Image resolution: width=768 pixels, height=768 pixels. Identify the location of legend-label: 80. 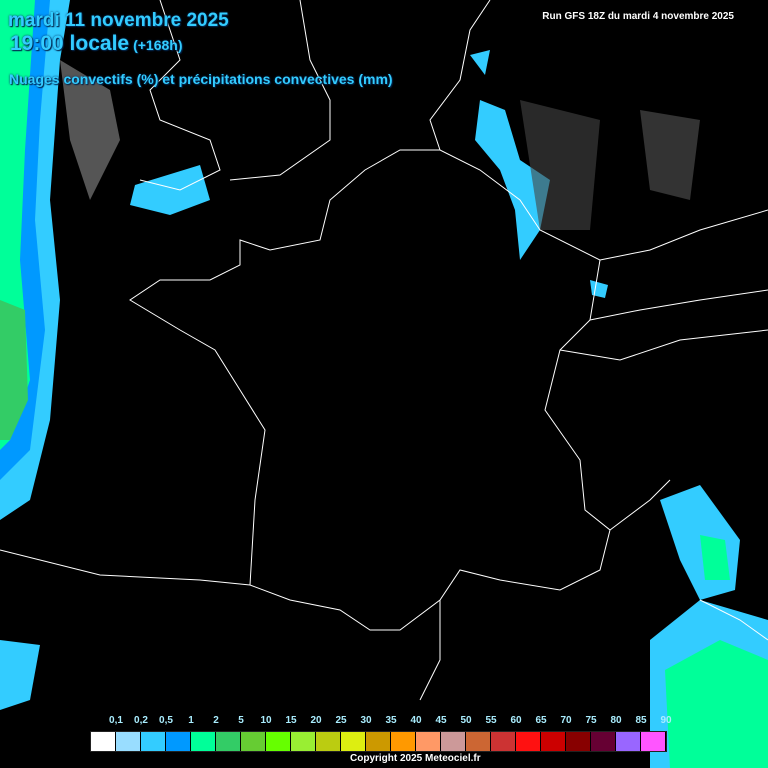
(616, 720).